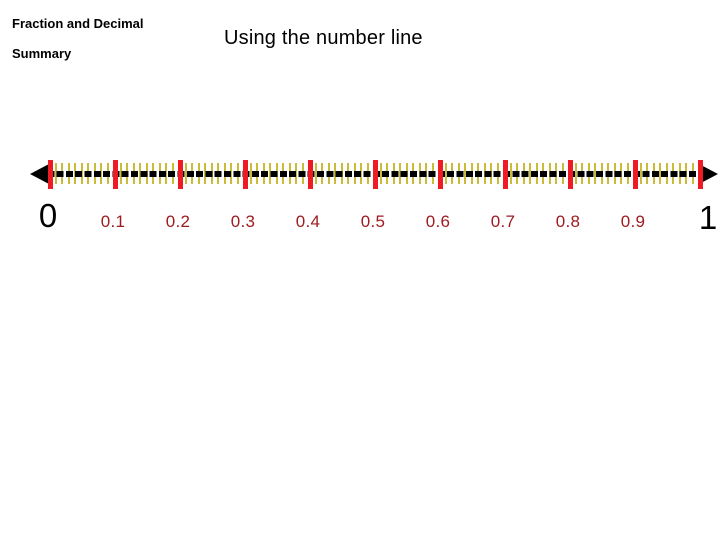 The image size is (720, 540). I want to click on tick-label: 0.6, so click(438, 221).